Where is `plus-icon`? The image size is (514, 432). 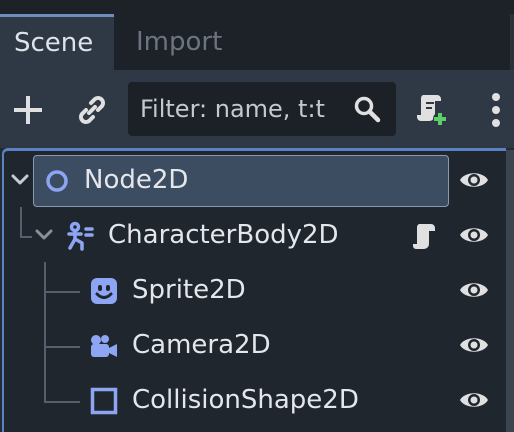 plus-icon is located at coordinates (28, 110).